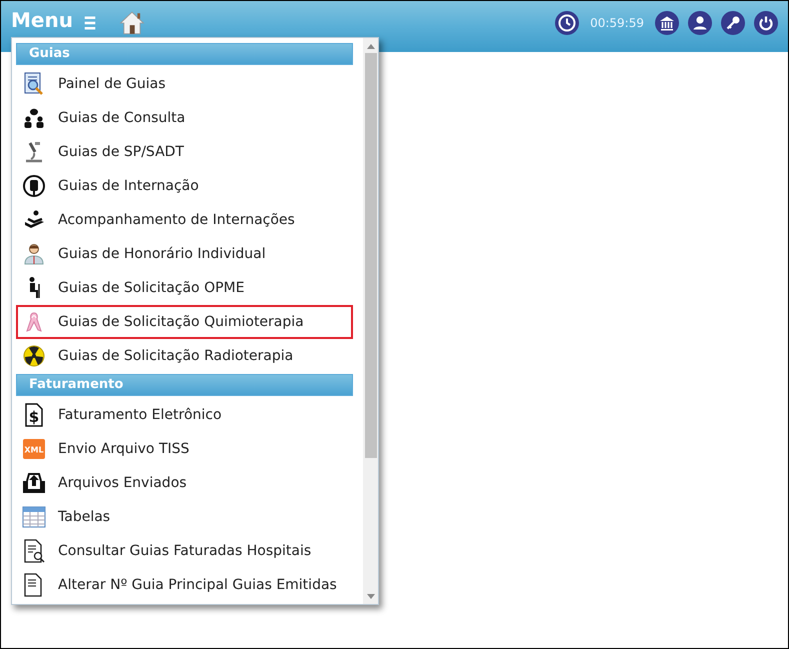 The image size is (789, 649). Describe the element at coordinates (184, 585) in the screenshot. I see `menu-item: Alterar Nº Guia Principal Guias Emitidas` at that location.